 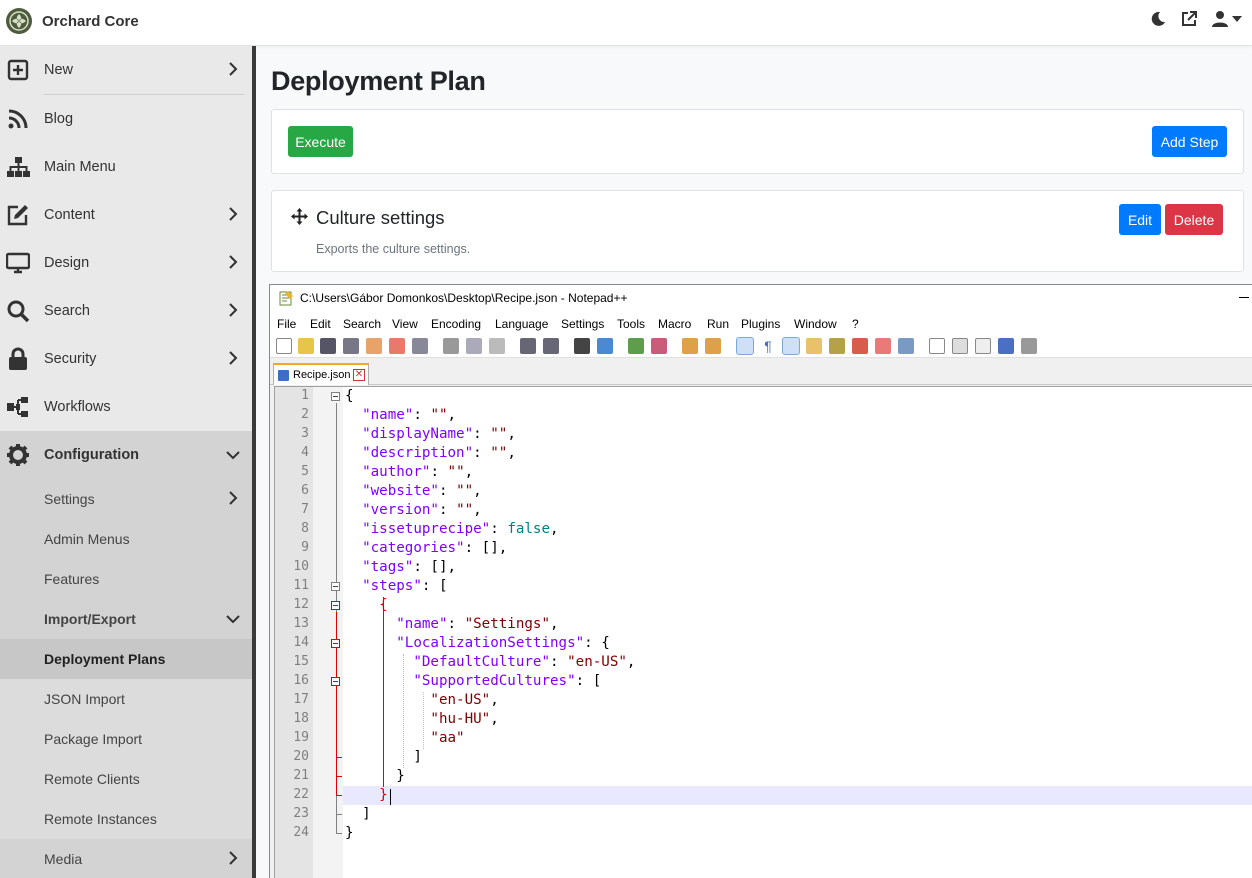 I want to click on monitoring-eye-icon, so click(x=906, y=346).